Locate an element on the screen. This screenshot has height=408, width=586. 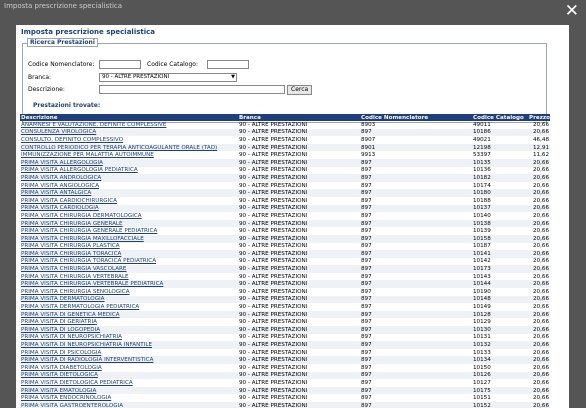
cell-codice-catalogo: 10150 is located at coordinates (482, 367).